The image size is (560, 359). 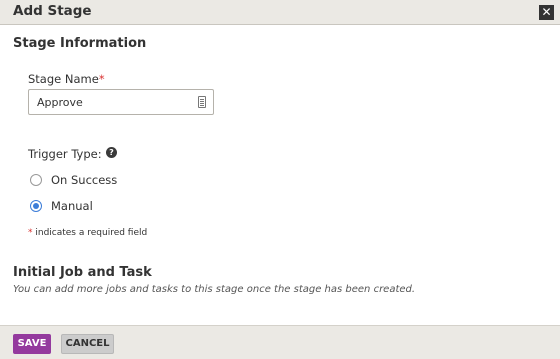 I want to click on radio-on-success, so click(x=36, y=180).